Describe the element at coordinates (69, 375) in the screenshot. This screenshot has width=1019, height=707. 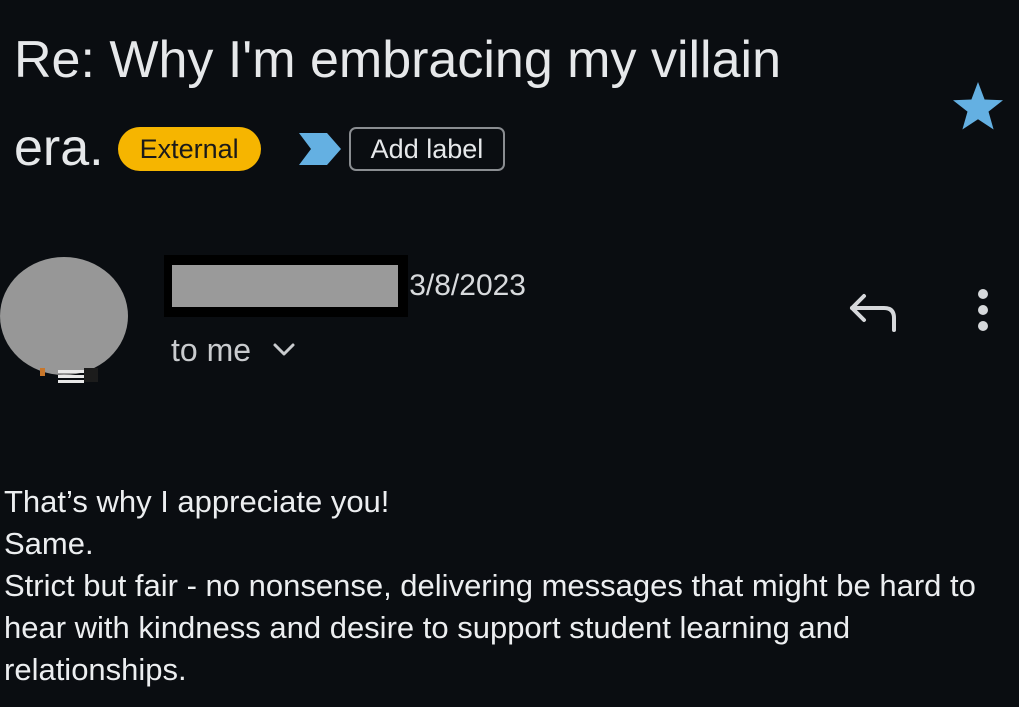
I see `avatar-peek-detail` at that location.